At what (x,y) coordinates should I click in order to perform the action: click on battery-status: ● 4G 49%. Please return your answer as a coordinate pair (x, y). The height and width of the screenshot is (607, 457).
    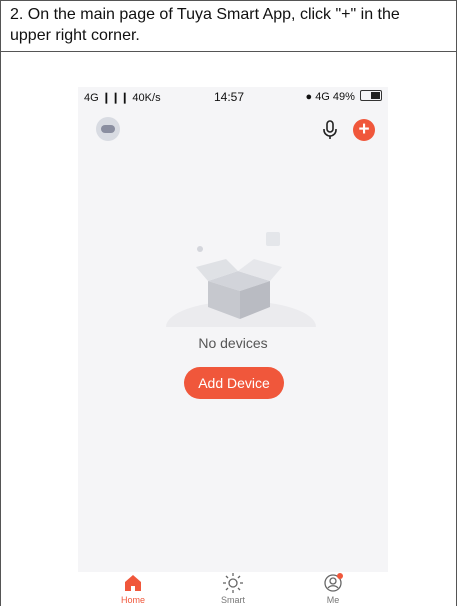
    Looking at the image, I should click on (343, 96).